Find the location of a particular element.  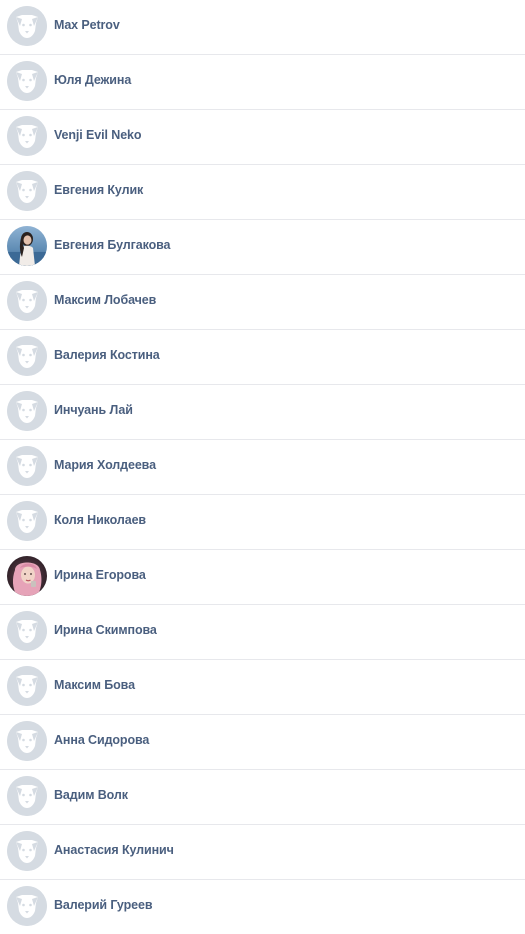

friend-name: Анна Сидорова is located at coordinates (101, 740).